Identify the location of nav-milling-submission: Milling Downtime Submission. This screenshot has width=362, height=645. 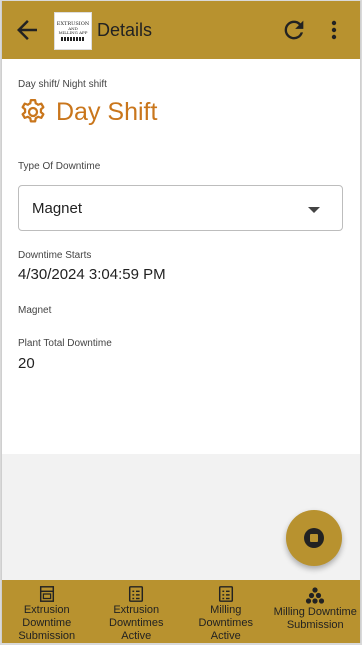
(316, 611).